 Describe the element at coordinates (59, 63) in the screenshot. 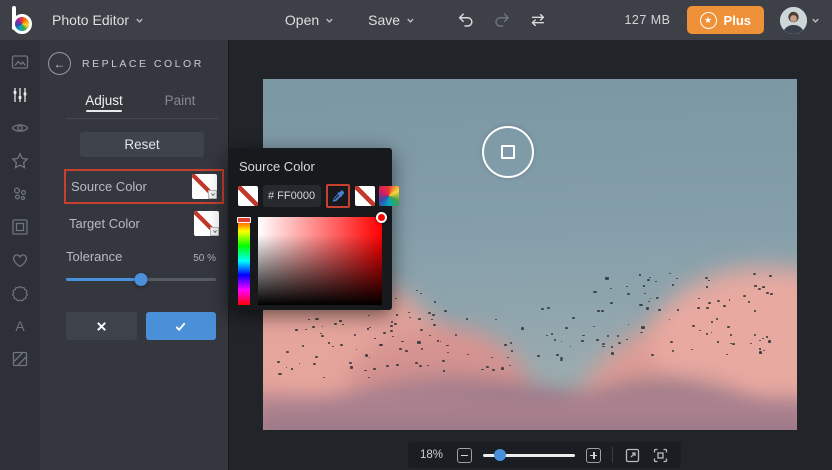

I see `back-button: ←` at that location.